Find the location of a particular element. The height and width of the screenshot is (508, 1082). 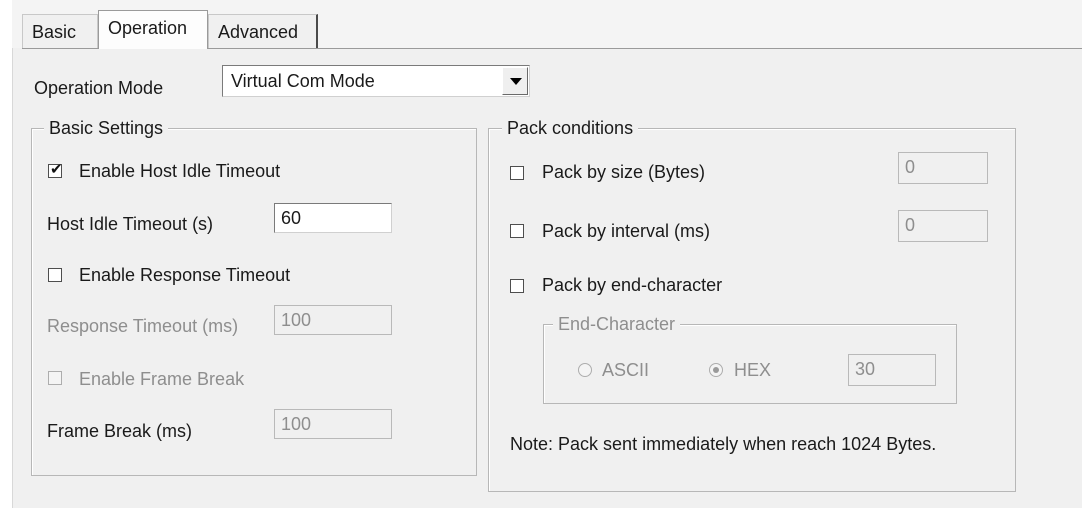

hex-radio-label: HEX is located at coordinates (753, 370).